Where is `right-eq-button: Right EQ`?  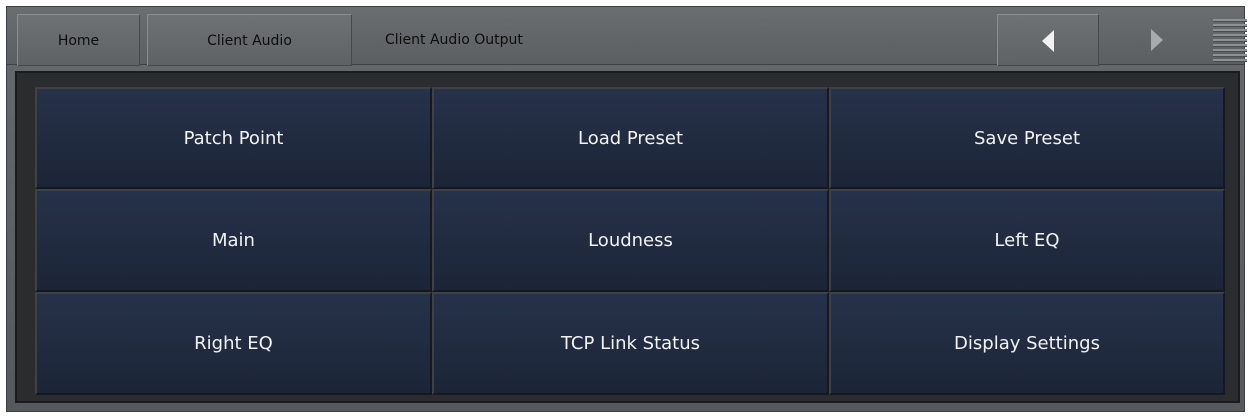
right-eq-button: Right EQ is located at coordinates (233, 343).